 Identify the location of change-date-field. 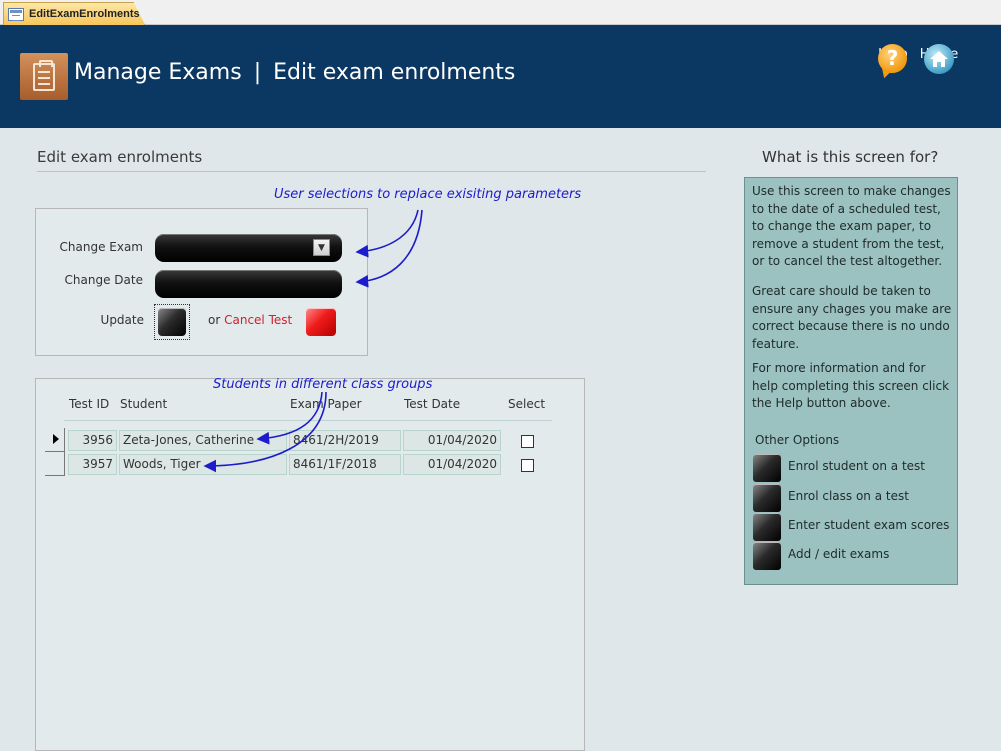
(248, 284).